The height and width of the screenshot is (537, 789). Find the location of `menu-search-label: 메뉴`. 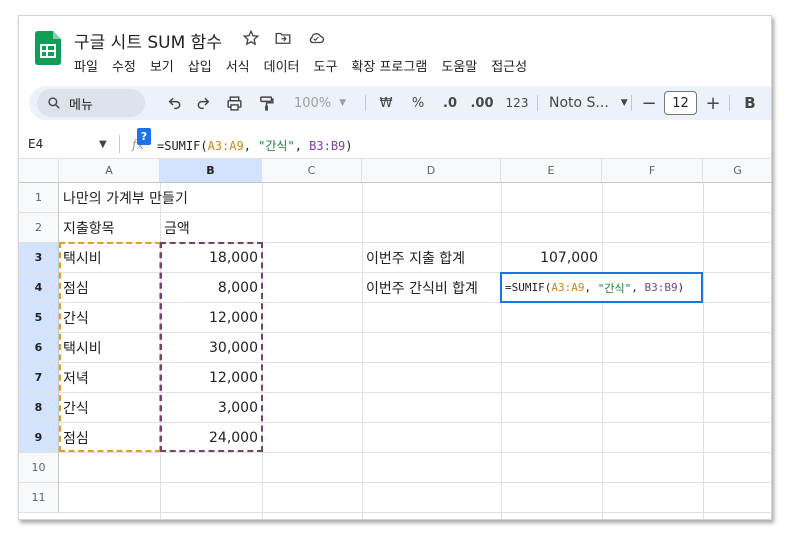

menu-search-label: 메뉴 is located at coordinates (81, 105).